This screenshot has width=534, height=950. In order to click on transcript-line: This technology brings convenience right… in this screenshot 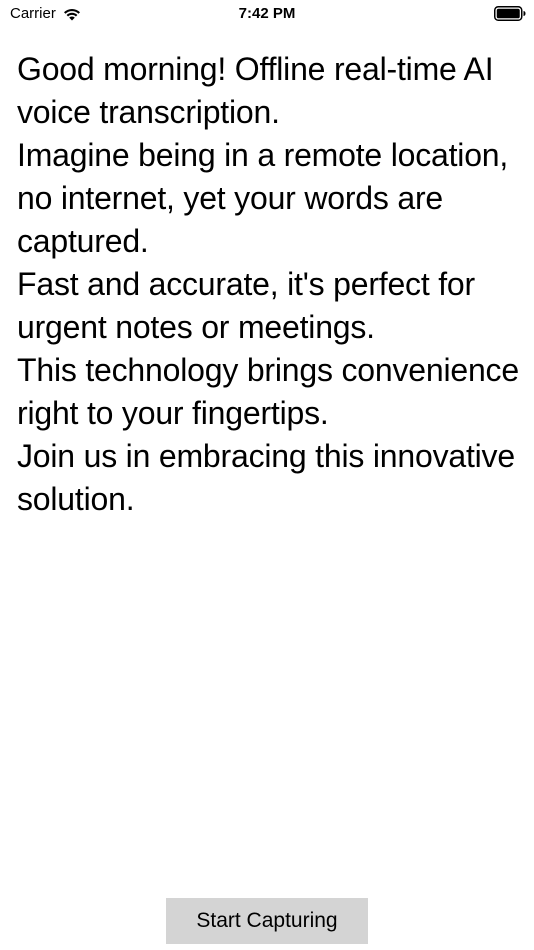, I will do `click(268, 391)`.